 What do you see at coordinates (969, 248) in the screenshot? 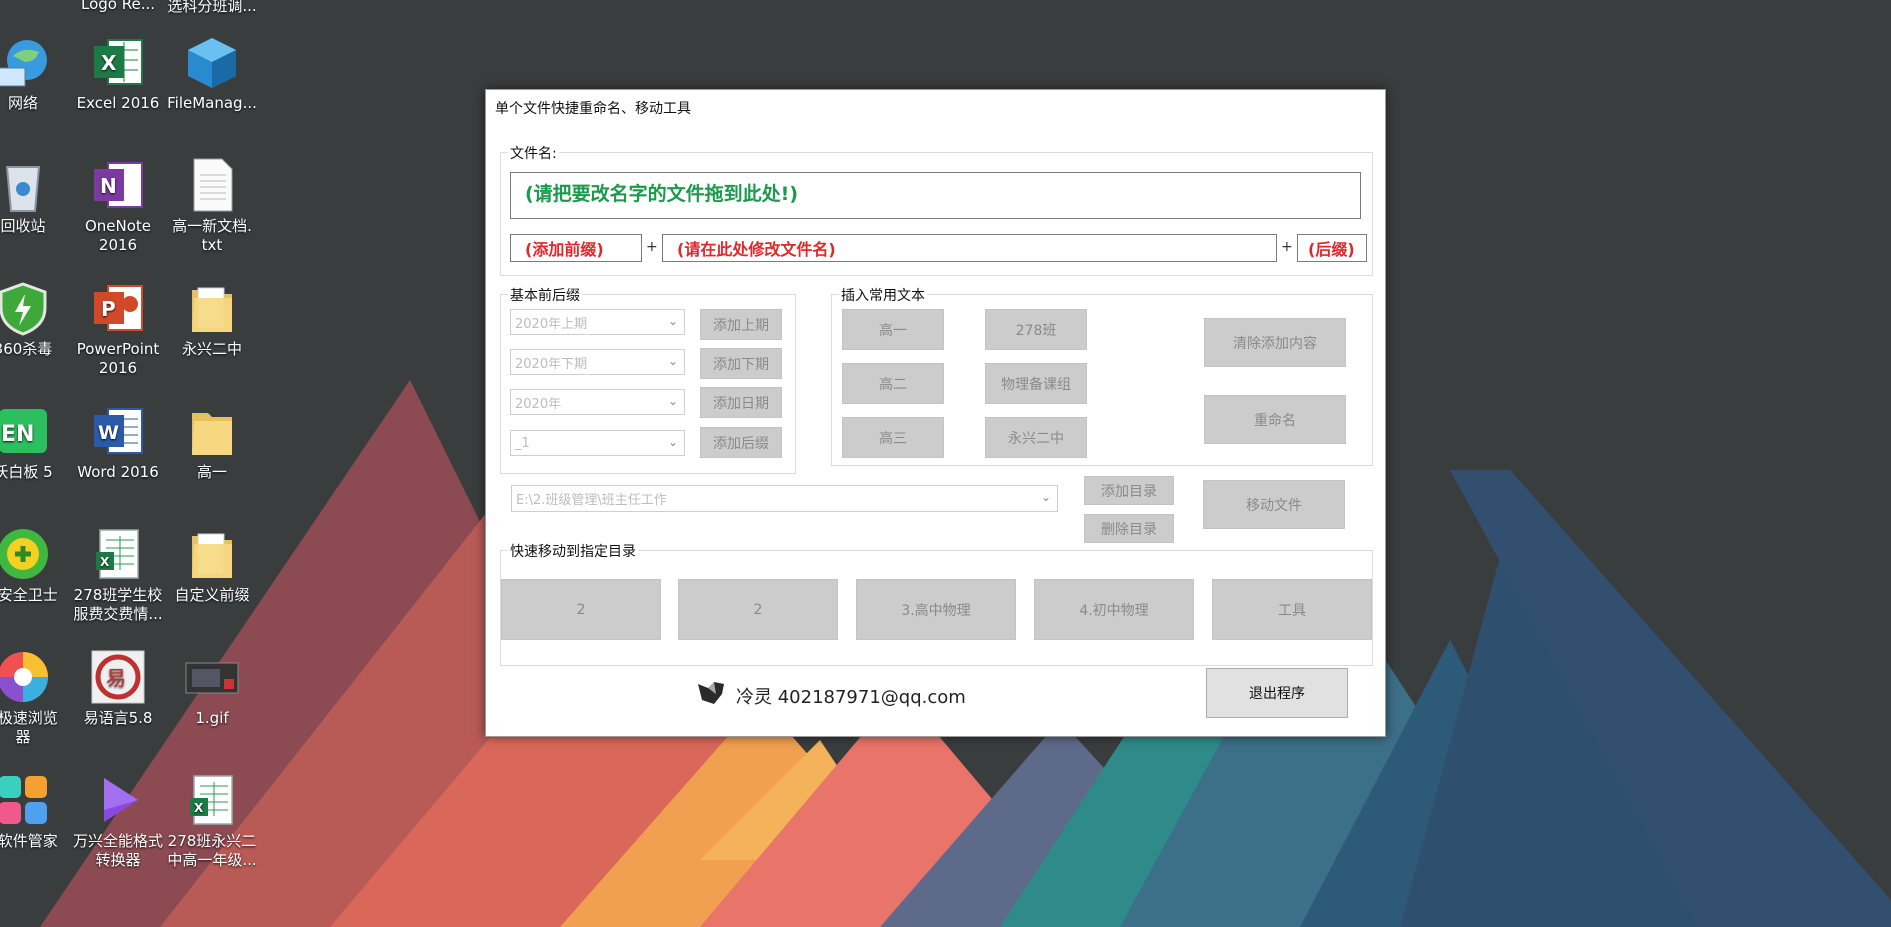
I see `filename-field: (请在此处修改文件名)` at bounding box center [969, 248].